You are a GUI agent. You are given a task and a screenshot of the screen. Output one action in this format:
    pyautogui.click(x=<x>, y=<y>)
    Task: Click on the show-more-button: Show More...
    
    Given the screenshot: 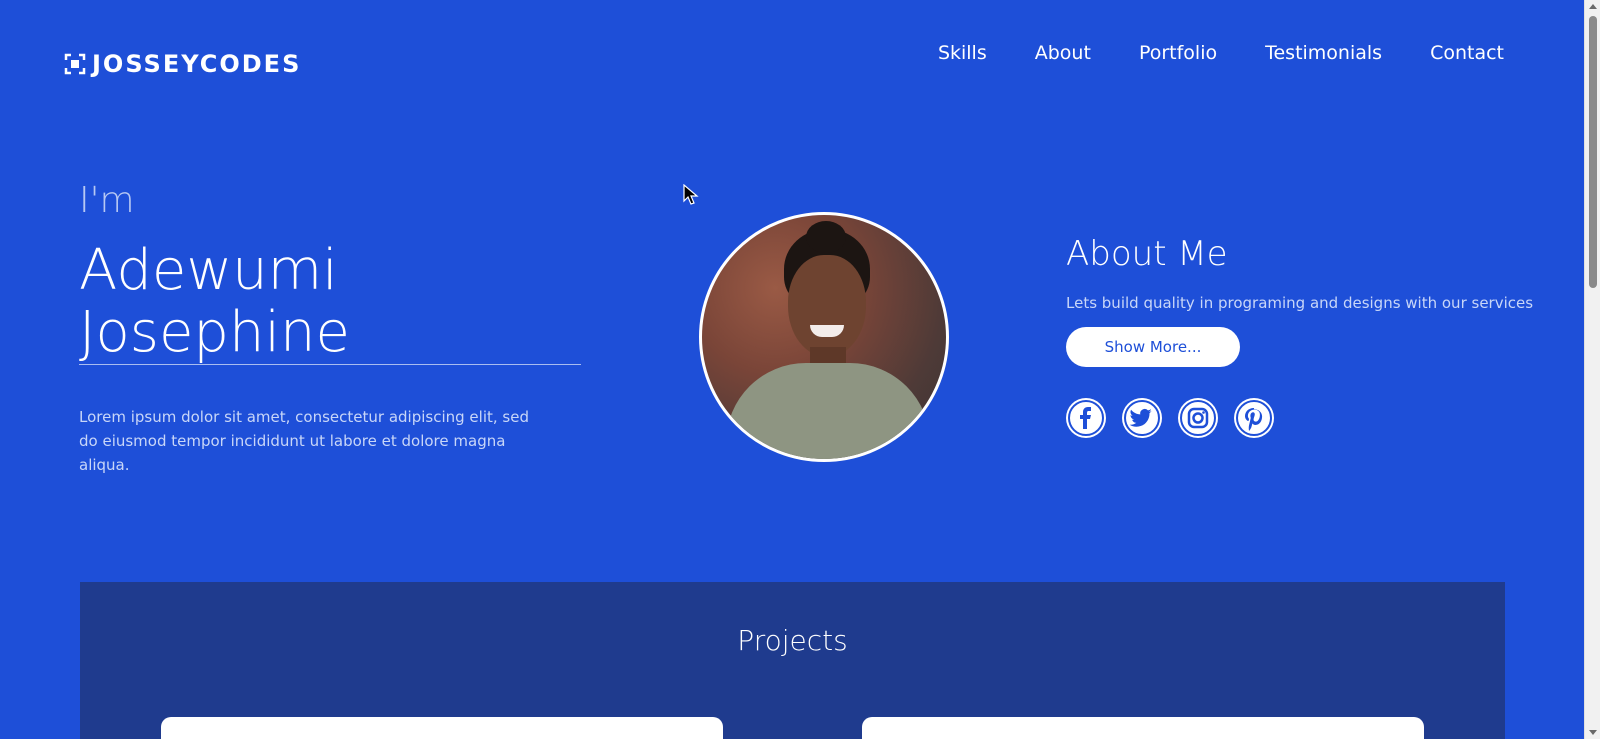 What is the action you would take?
    pyautogui.click(x=1153, y=347)
    